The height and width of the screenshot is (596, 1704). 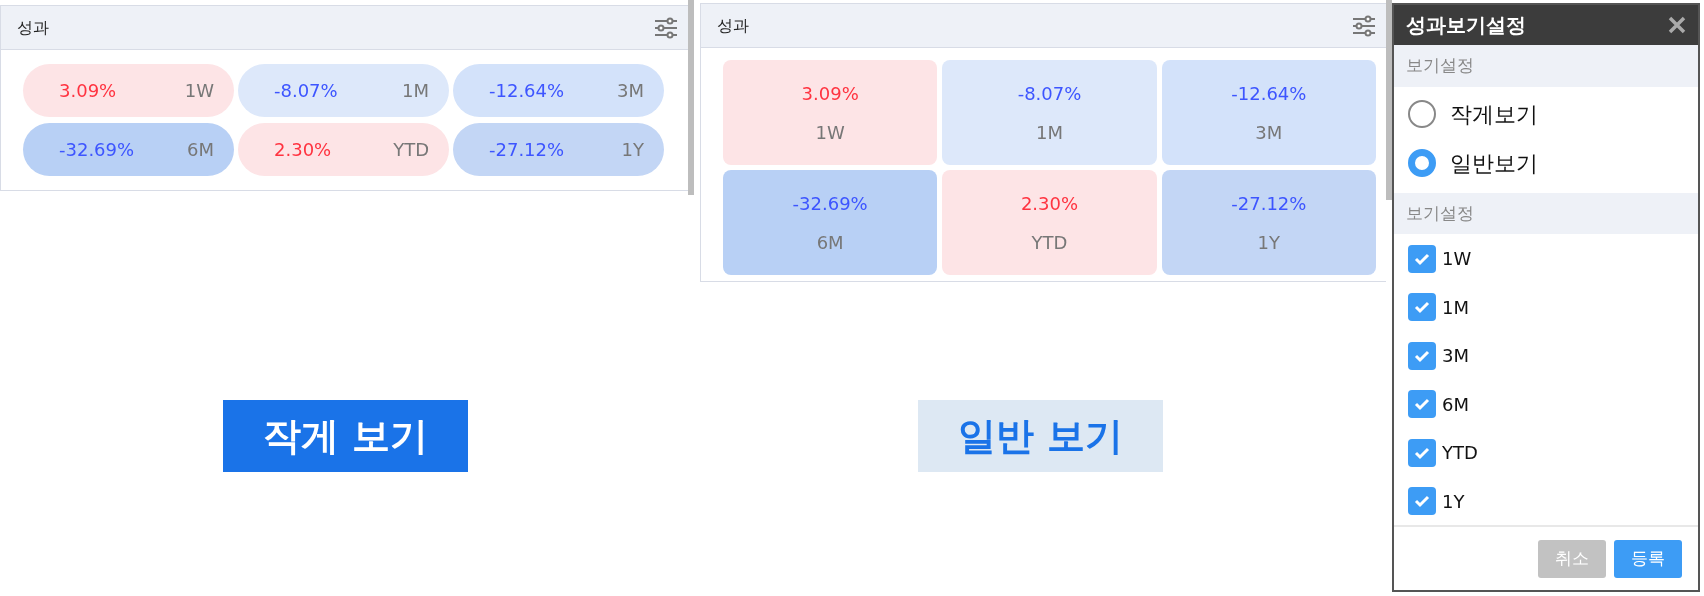 I want to click on caption-label: 작게 보기, so click(x=346, y=436).